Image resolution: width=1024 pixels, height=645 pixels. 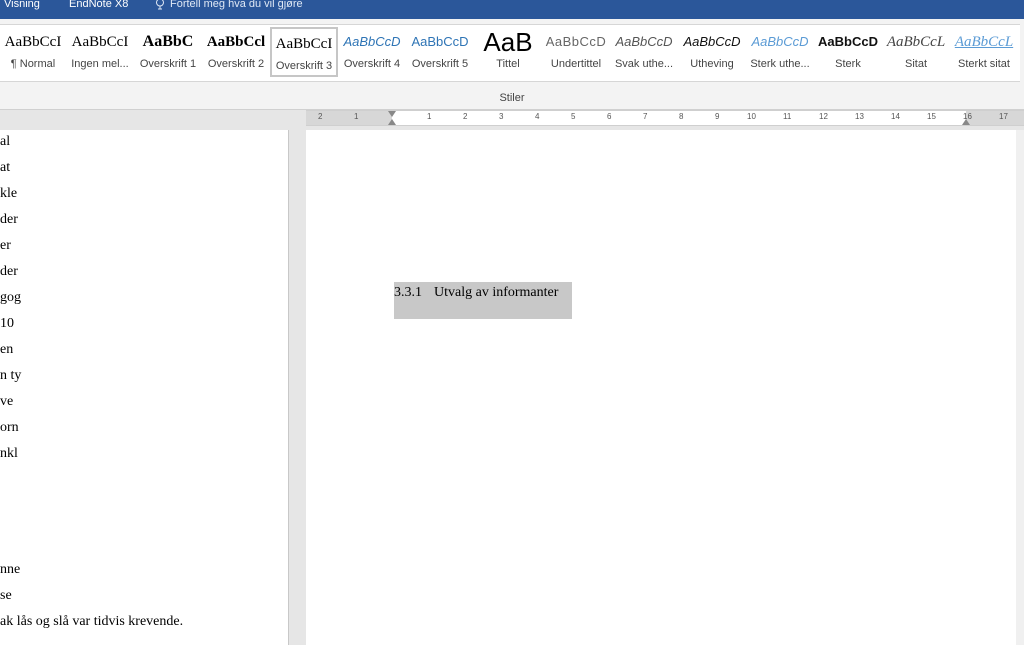 What do you see at coordinates (160, 5) in the screenshot?
I see `lightbulb-icon` at bounding box center [160, 5].